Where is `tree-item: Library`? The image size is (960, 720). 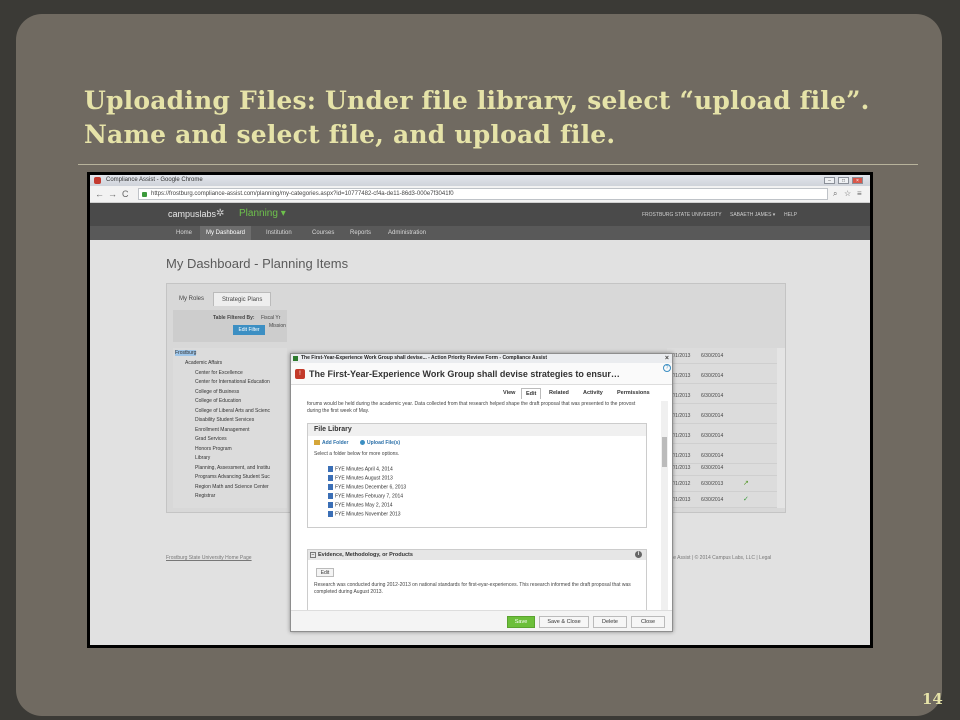 tree-item: Library is located at coordinates (202, 458).